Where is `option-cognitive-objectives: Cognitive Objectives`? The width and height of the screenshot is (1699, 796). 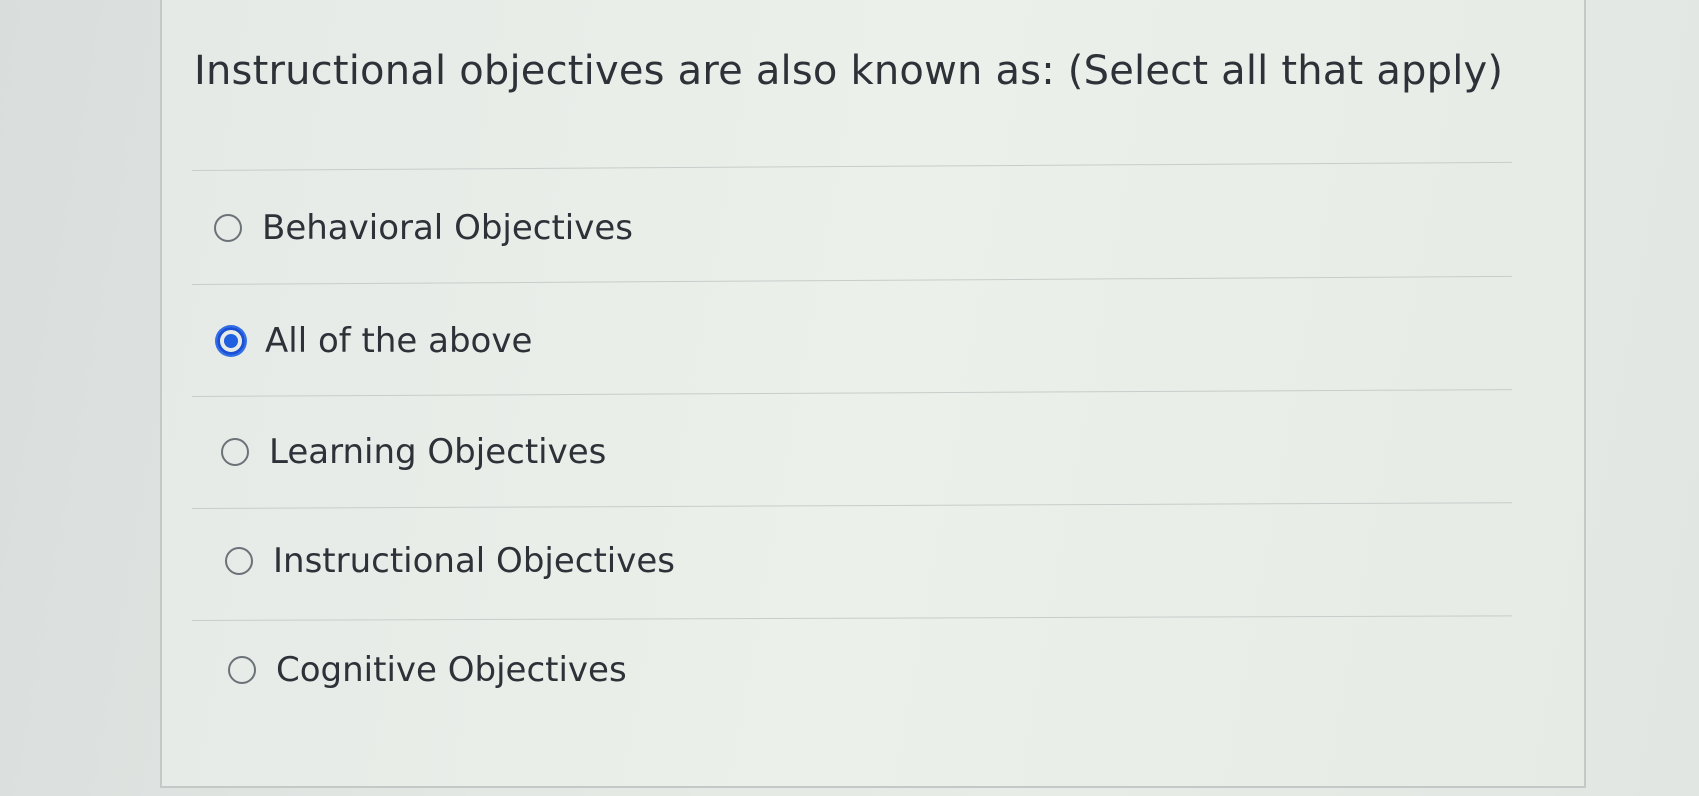 option-cognitive-objectives: Cognitive Objectives is located at coordinates (427, 670).